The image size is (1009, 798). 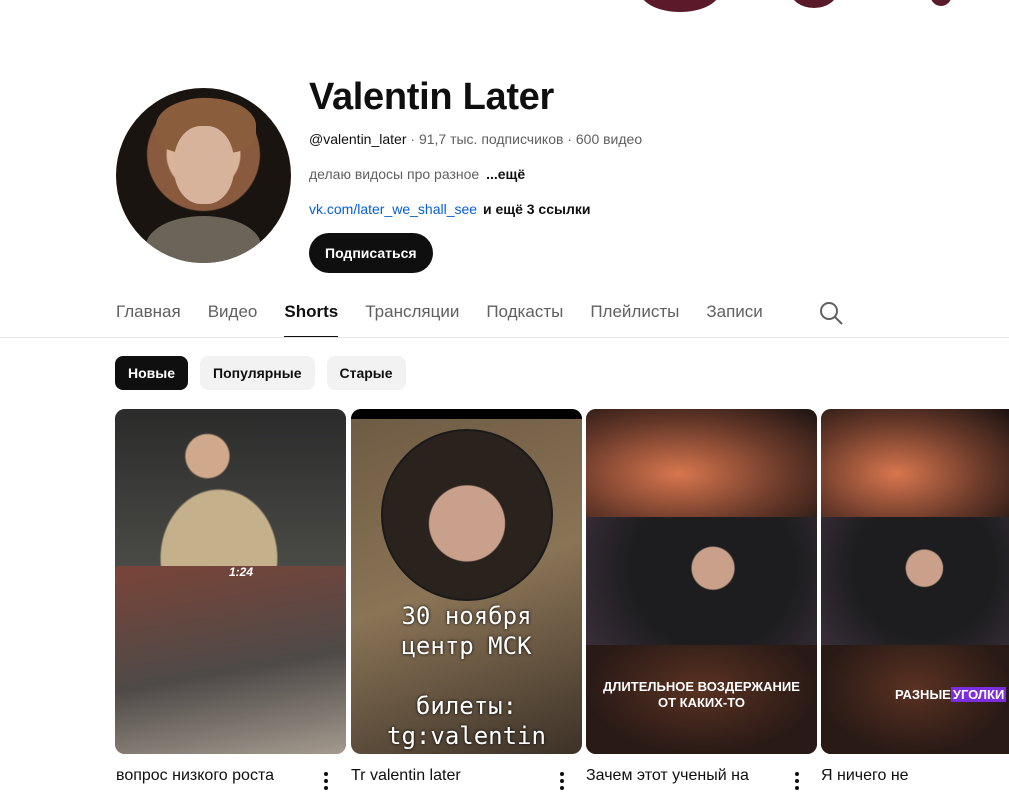 What do you see at coordinates (241, 572) in the screenshot?
I see `short-overlay-text: 1:24` at bounding box center [241, 572].